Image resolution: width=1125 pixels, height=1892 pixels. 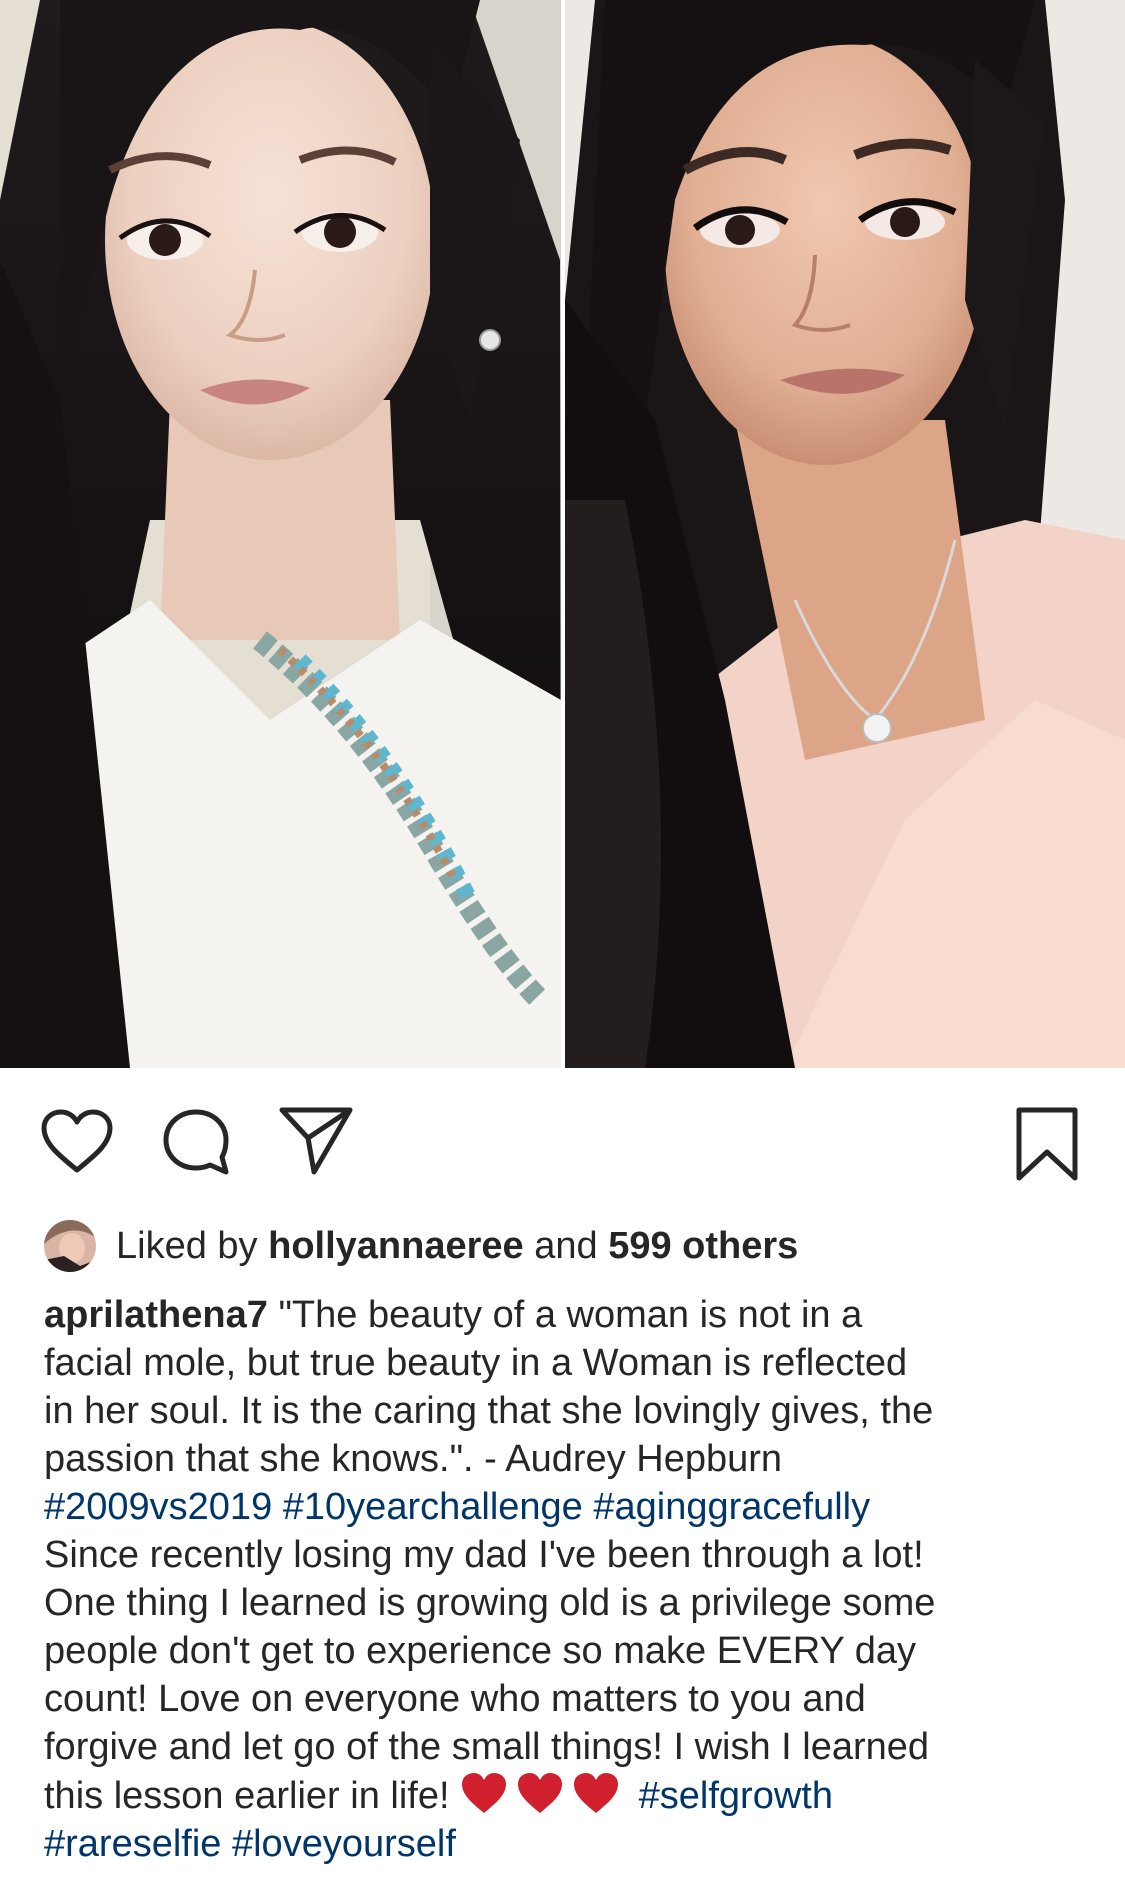 I want to click on likes-summary: Liked by hollyannaeree and 599 others, so click(x=457, y=1246).